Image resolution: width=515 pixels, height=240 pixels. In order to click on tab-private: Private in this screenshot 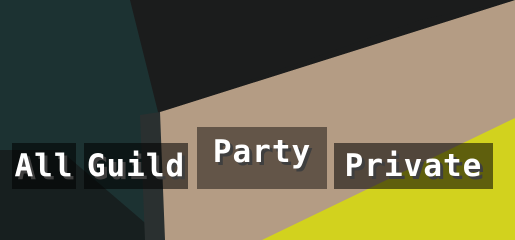, I will do `click(413, 166)`.